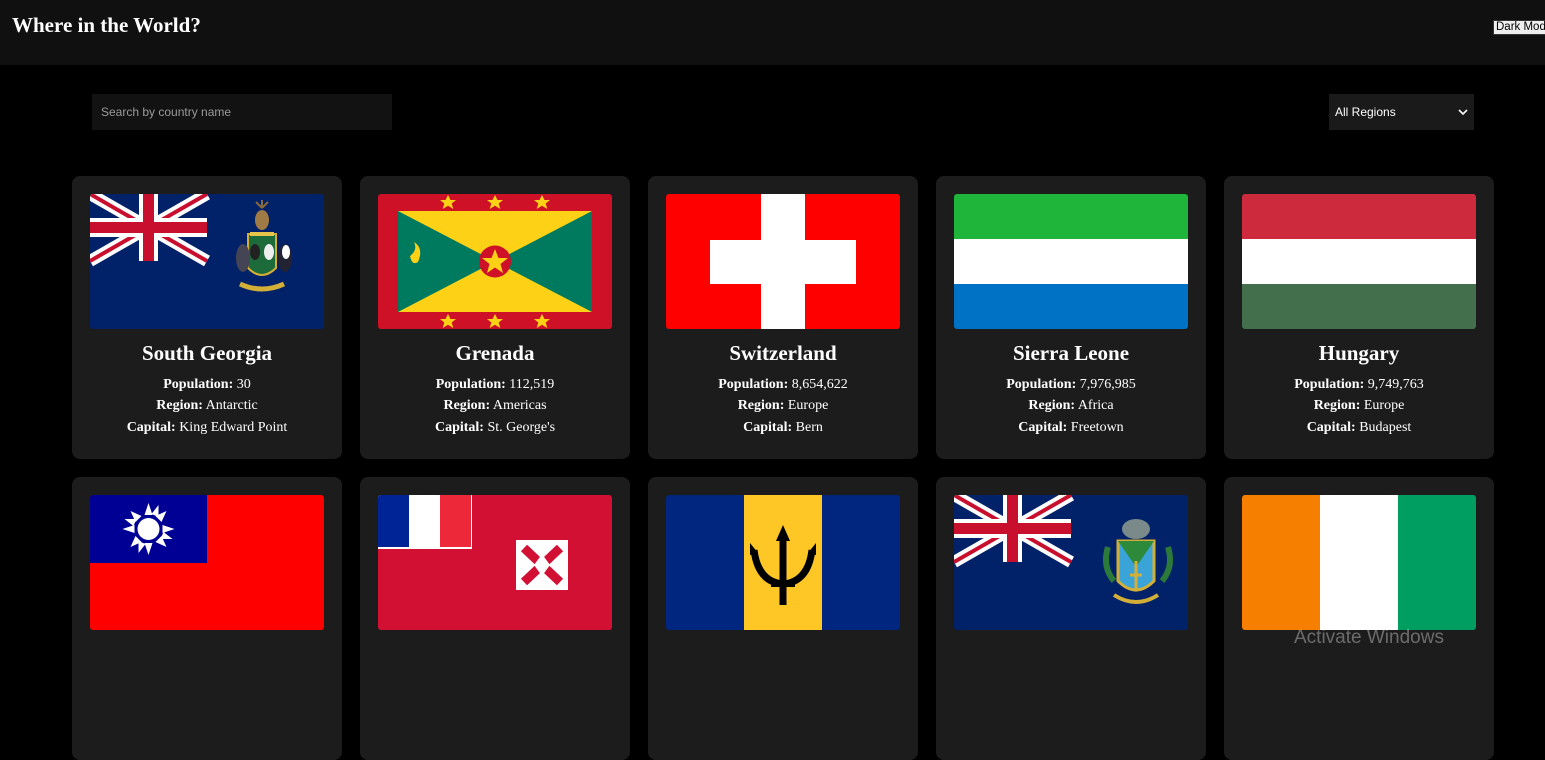 The height and width of the screenshot is (760, 1545). I want to click on population-value: 112,519, so click(532, 384).